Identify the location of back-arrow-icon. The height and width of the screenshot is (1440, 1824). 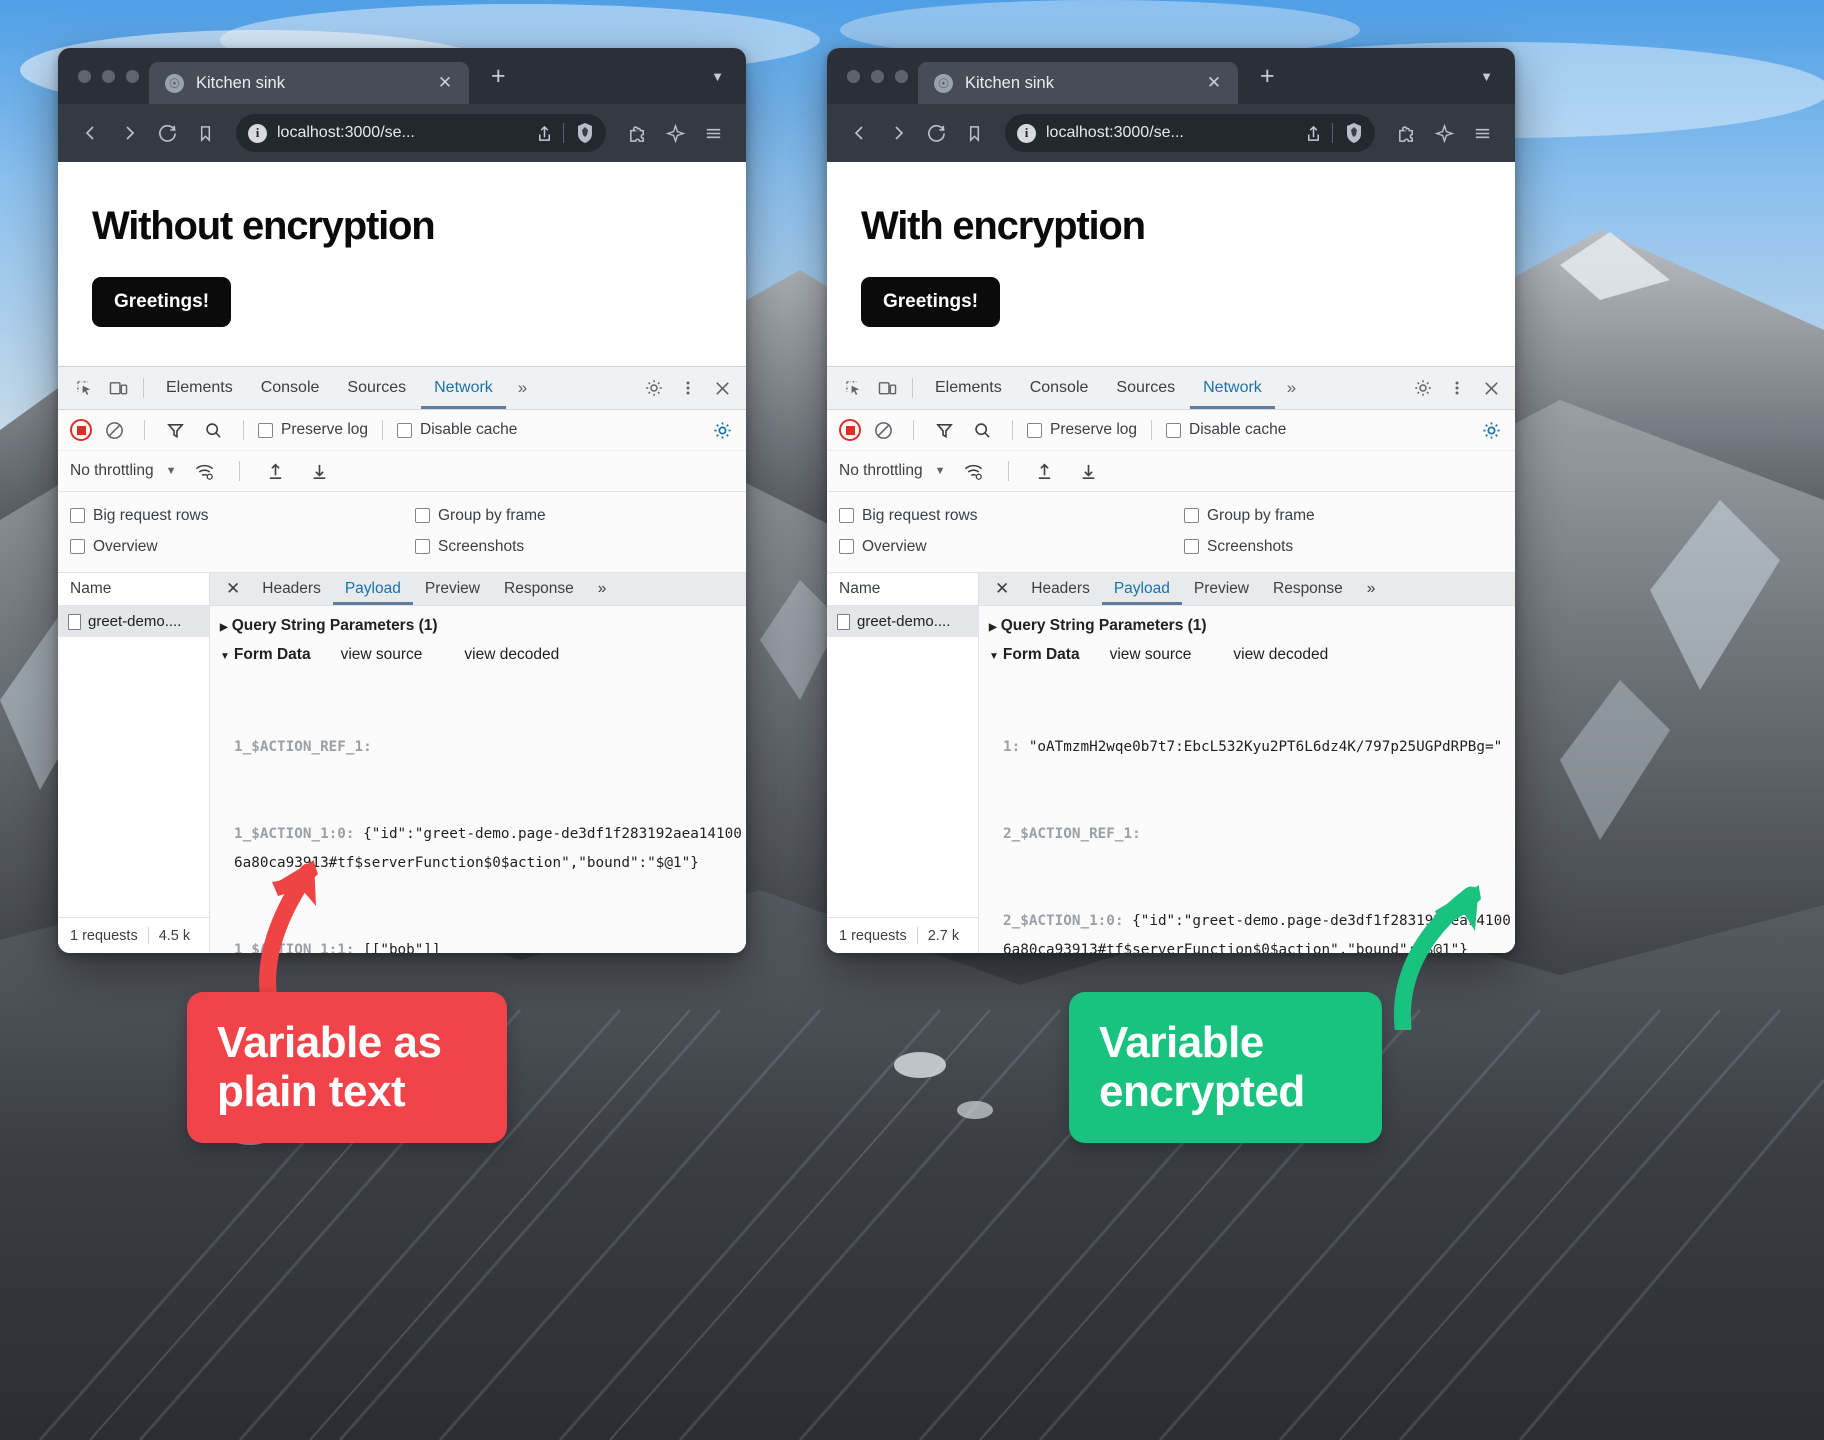
(860, 133).